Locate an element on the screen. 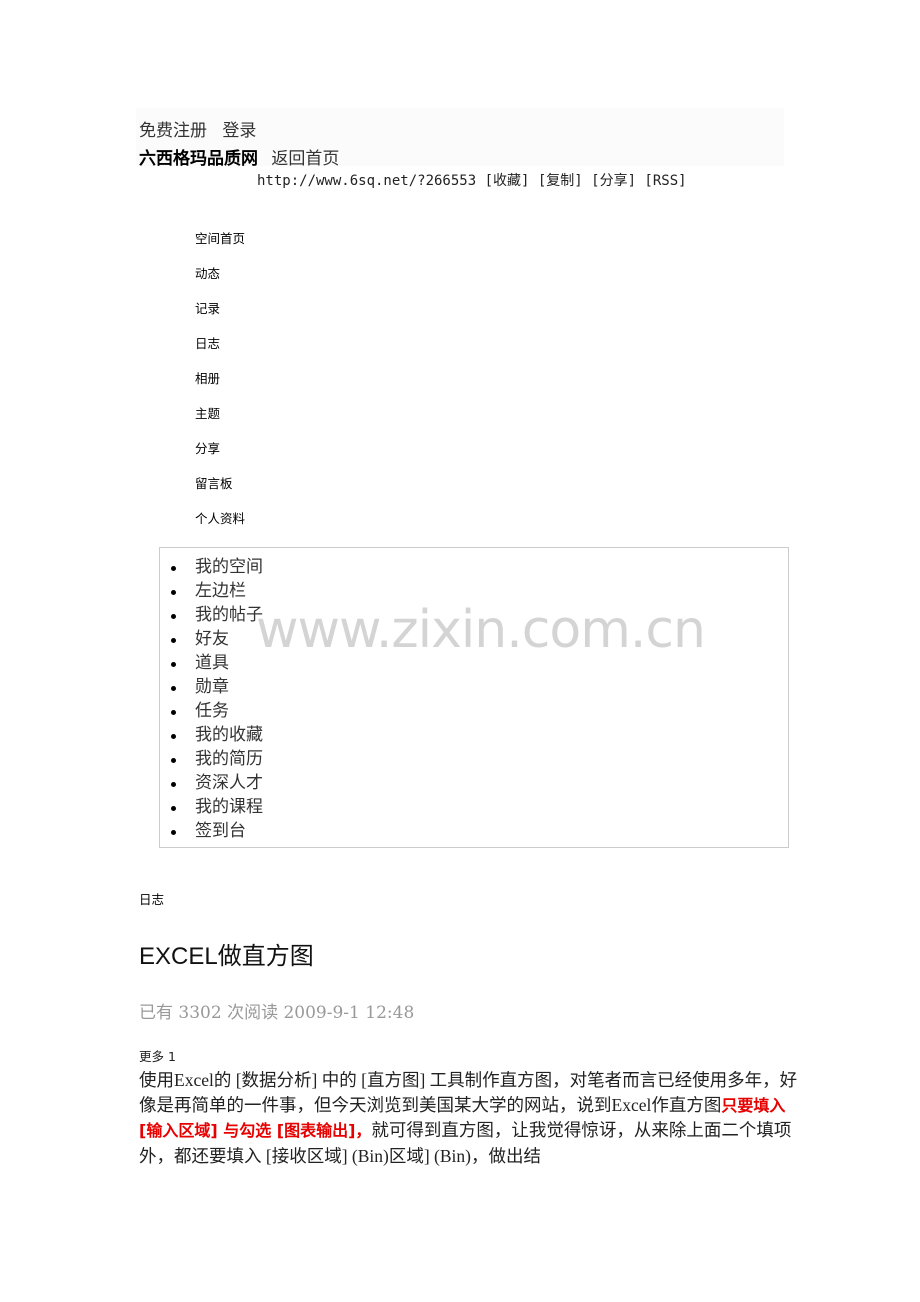 The image size is (920, 1302). sidebar-item: 资深人才 is located at coordinates (211, 783).